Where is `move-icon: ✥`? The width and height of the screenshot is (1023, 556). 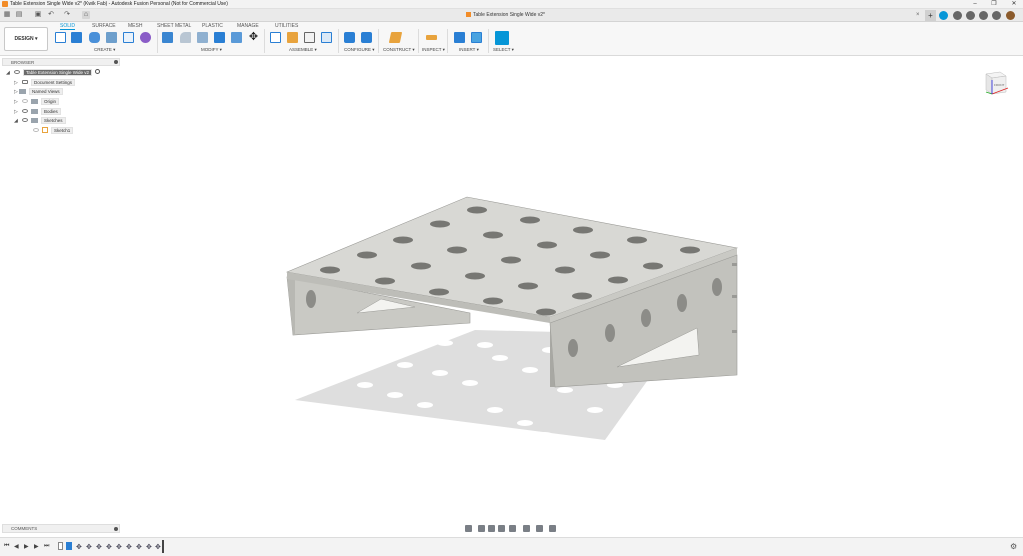 move-icon: ✥ is located at coordinates (253, 37).